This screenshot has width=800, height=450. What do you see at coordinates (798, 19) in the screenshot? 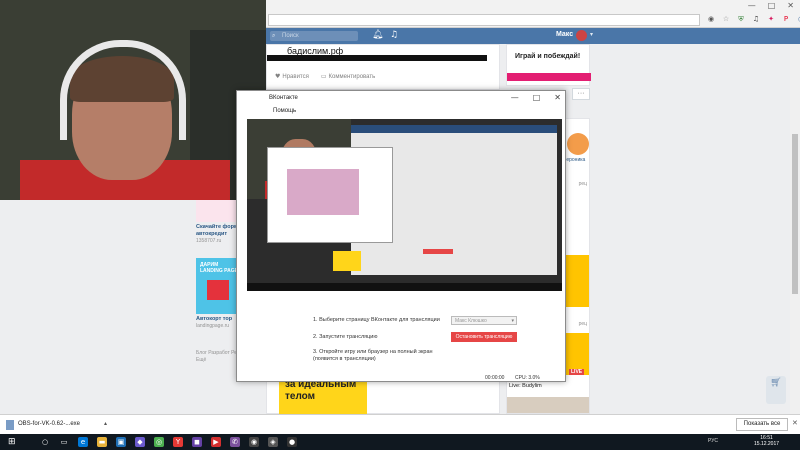
I see `globe-icon: ◎` at bounding box center [798, 19].